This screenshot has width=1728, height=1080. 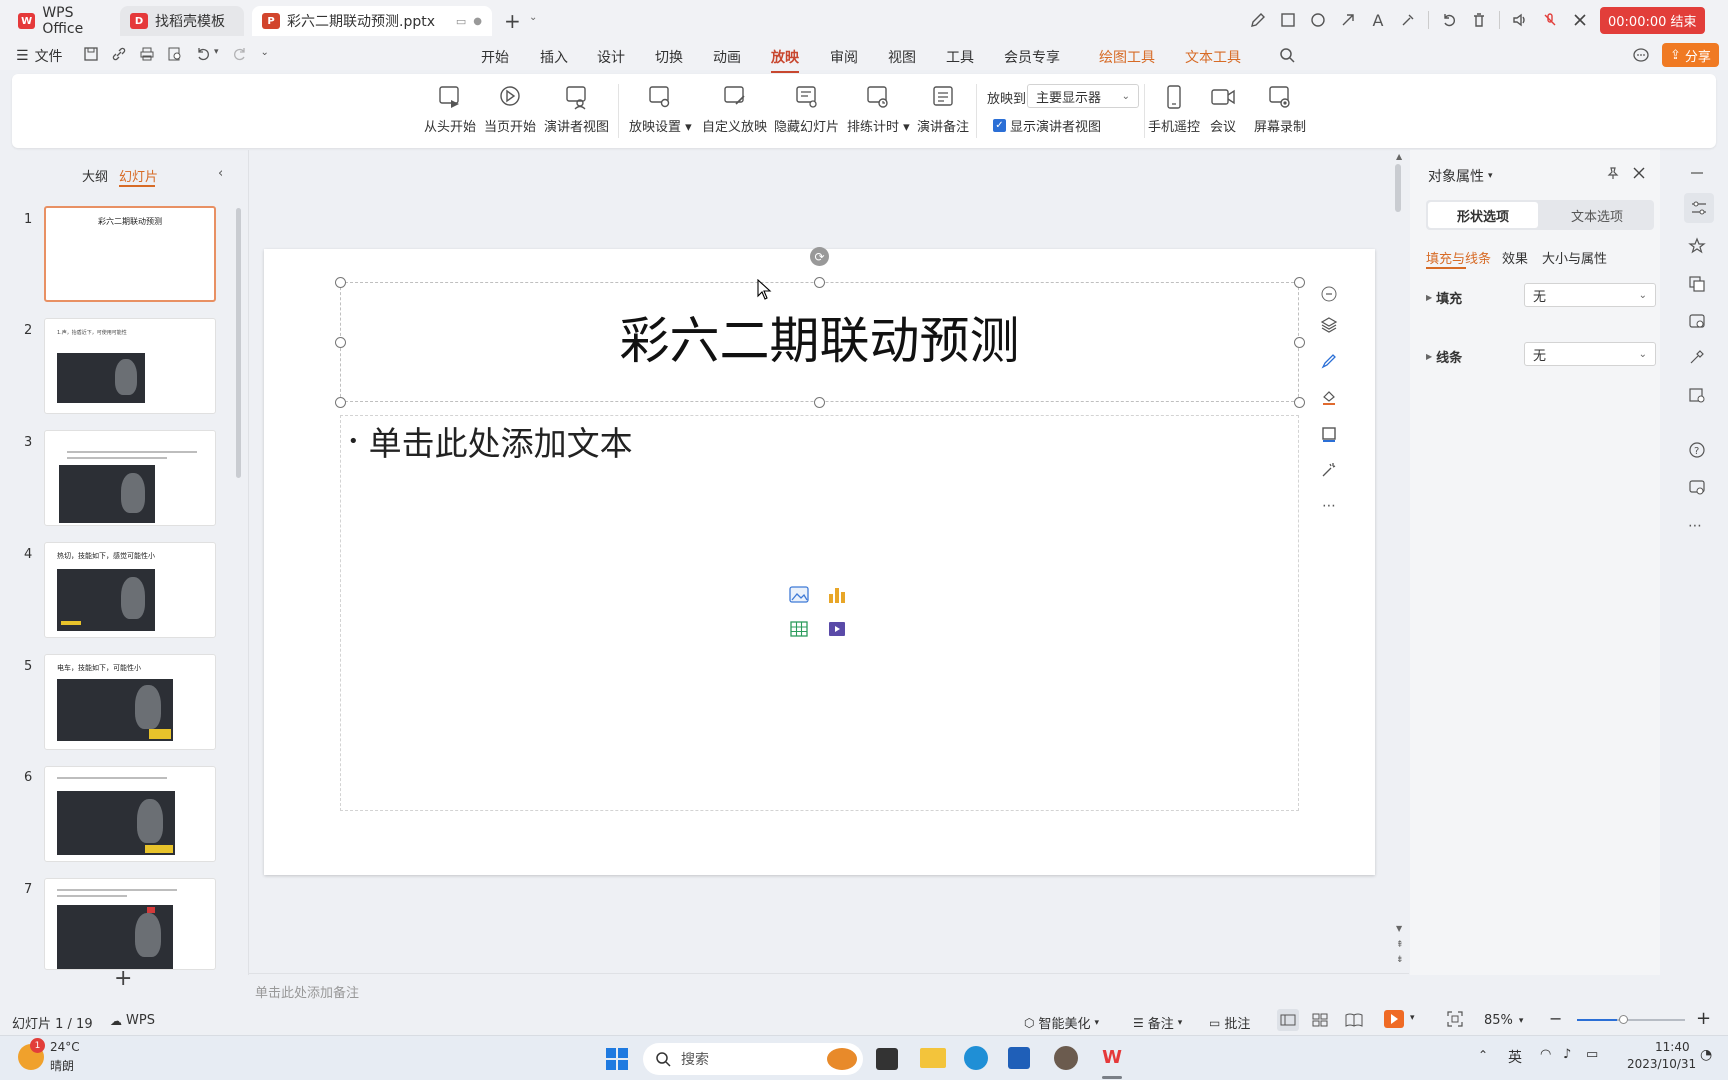 What do you see at coordinates (617, 1059) in the screenshot?
I see `windows-start-icon` at bounding box center [617, 1059].